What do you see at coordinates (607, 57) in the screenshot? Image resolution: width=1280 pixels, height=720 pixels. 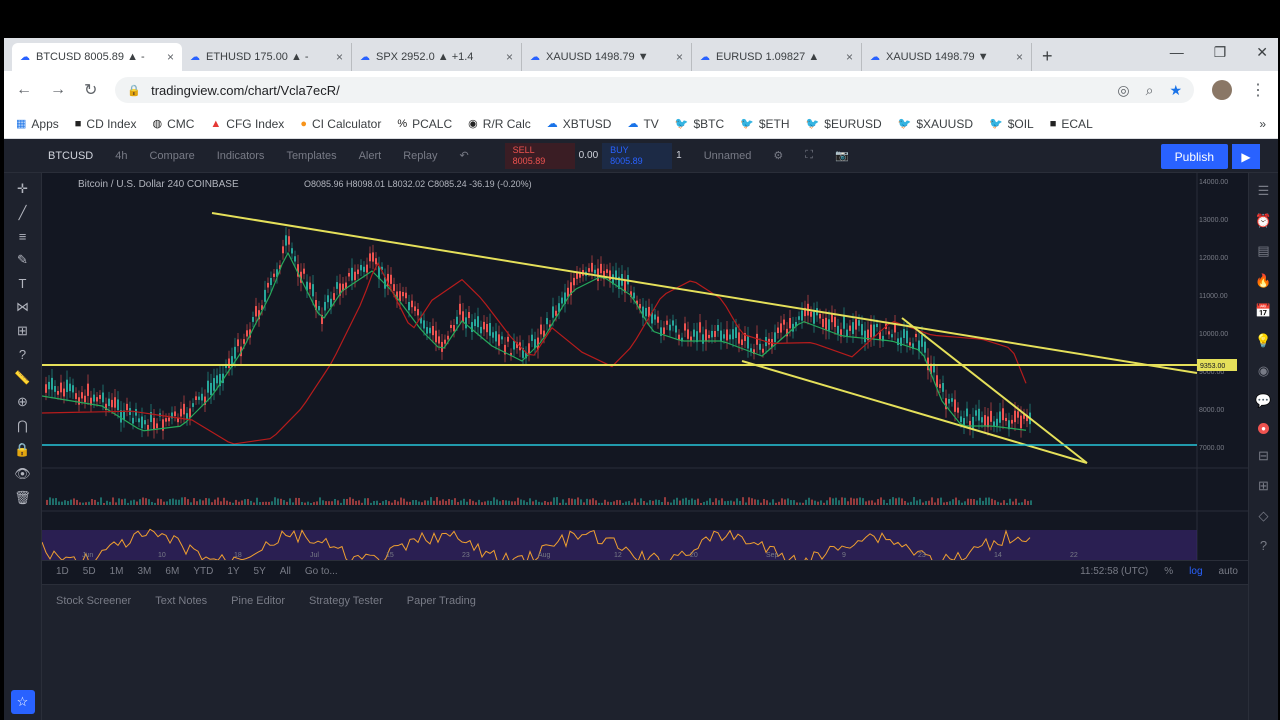 I see `browser-tab-xauusd: ☁ XAUUSD 1498.79 ▼ ×` at bounding box center [607, 57].